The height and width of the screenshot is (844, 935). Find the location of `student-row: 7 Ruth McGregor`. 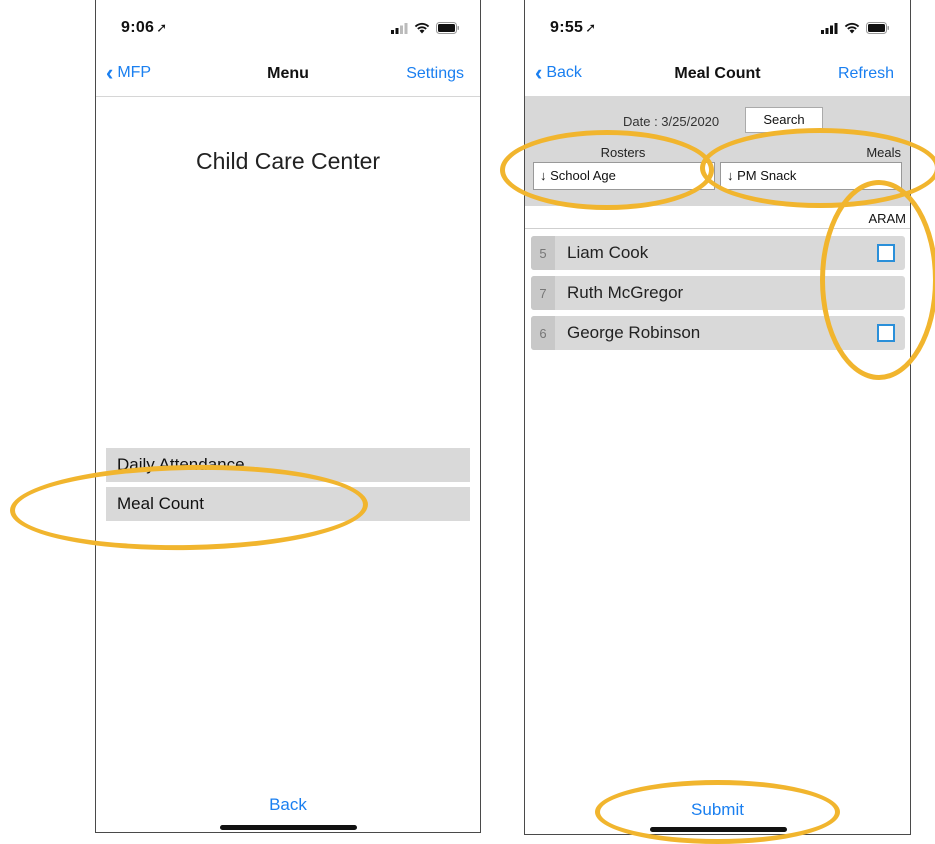

student-row: 7 Ruth McGregor is located at coordinates (718, 293).